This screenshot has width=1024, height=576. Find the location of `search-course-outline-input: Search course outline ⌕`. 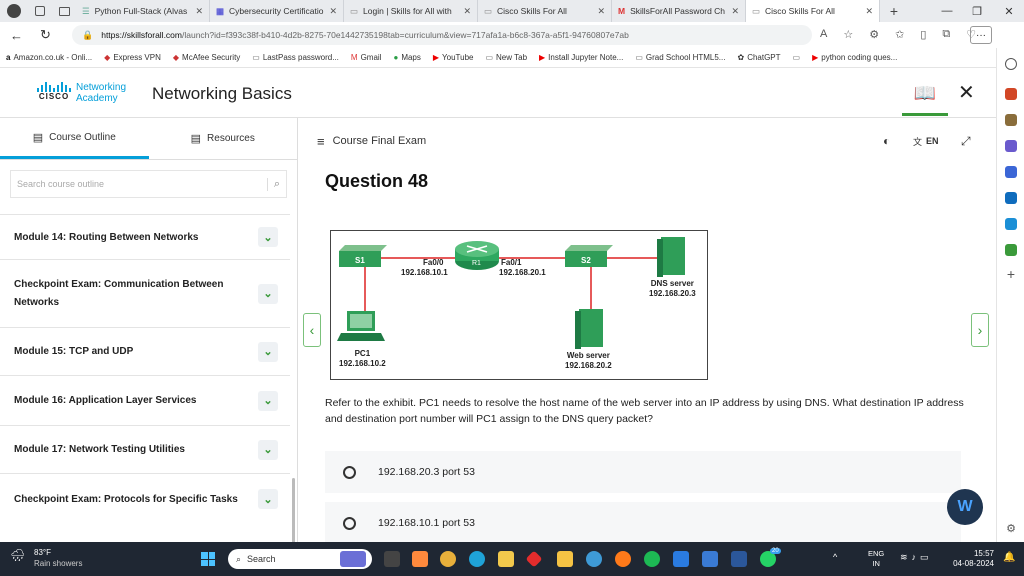

search-course-outline-input: Search course outline ⌕ is located at coordinates (148, 184).